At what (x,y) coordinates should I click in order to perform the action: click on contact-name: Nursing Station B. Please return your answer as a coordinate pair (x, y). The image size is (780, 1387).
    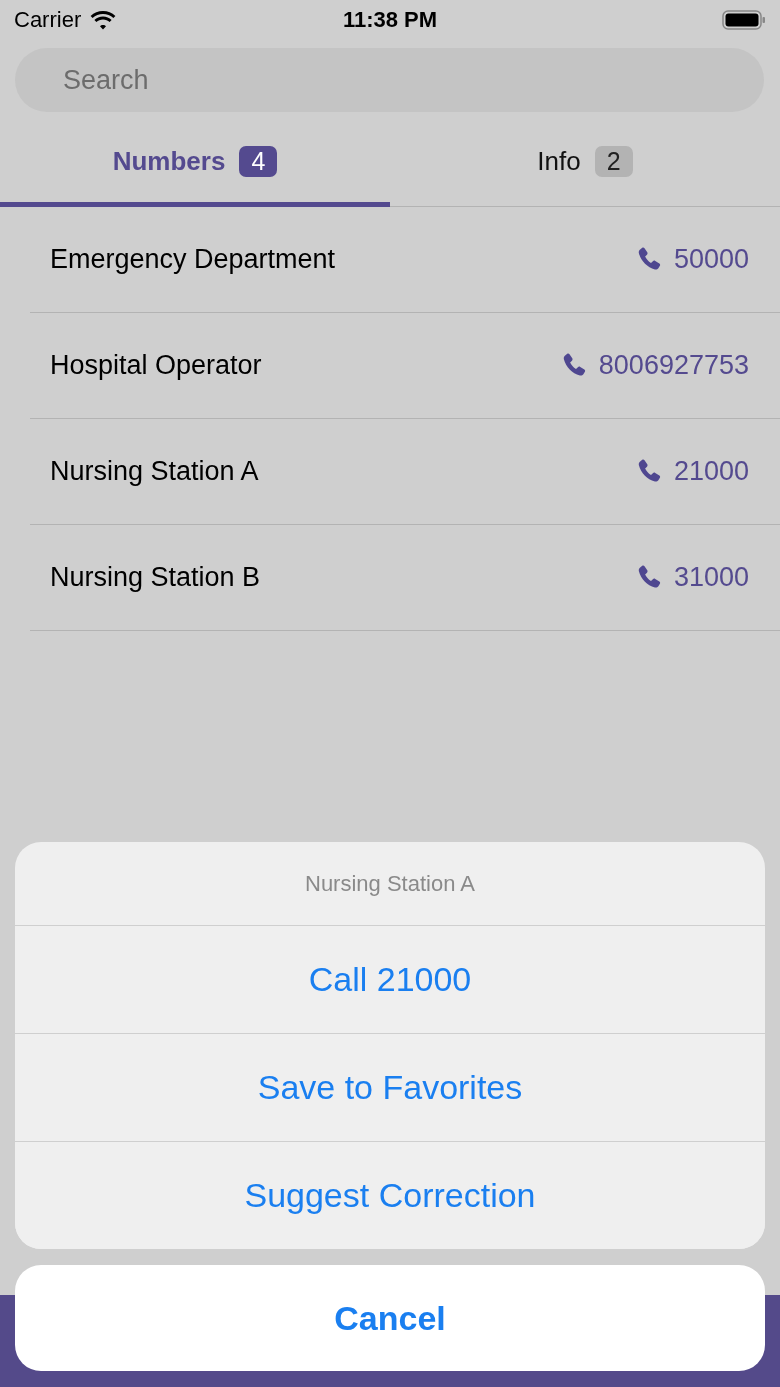
    Looking at the image, I should click on (156, 577).